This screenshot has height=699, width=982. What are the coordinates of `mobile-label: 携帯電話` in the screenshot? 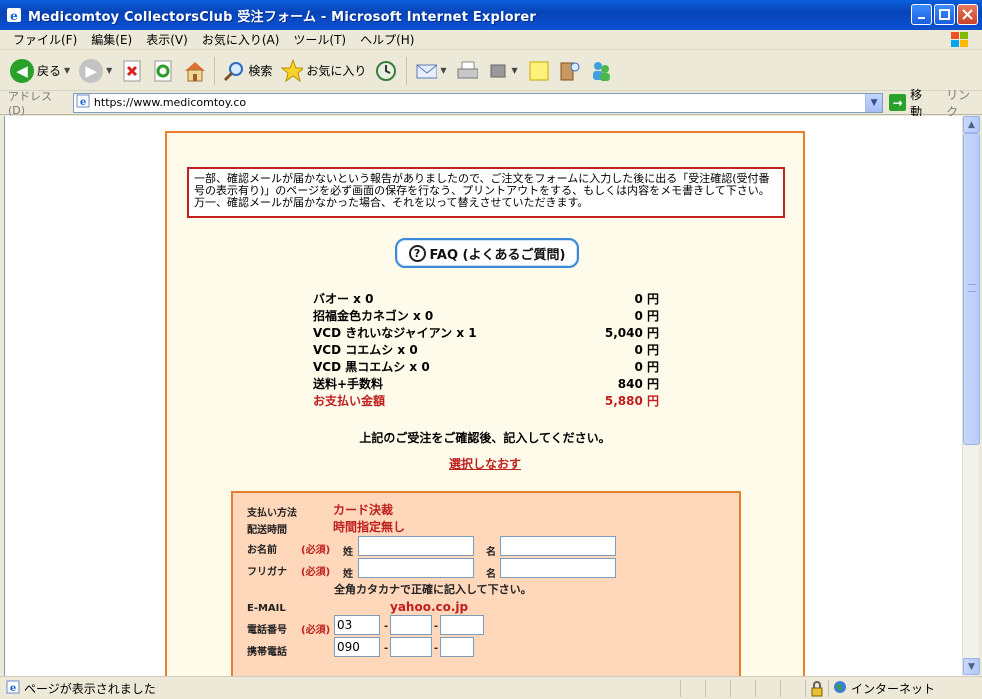 It's located at (267, 652).